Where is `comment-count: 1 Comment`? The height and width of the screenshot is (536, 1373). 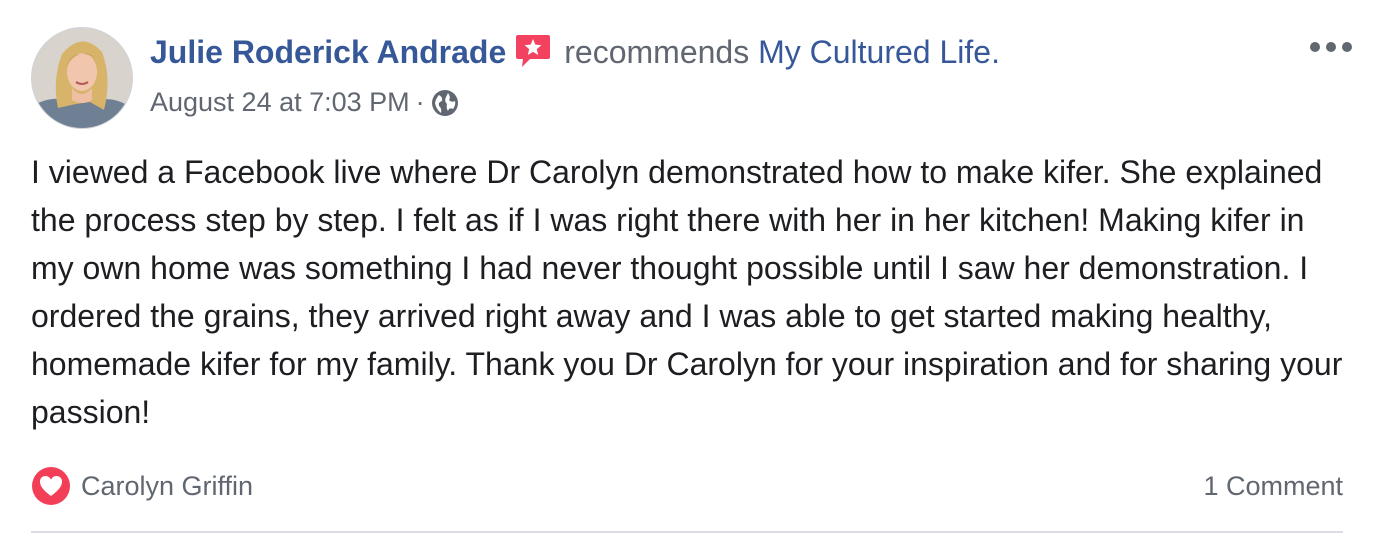
comment-count: 1 Comment is located at coordinates (1273, 486).